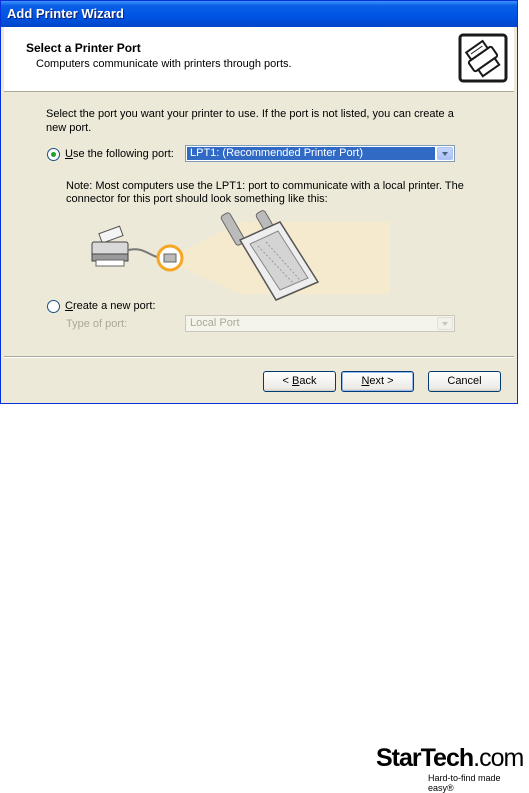 This screenshot has height=793, width=529. I want to click on port-type-select-value: Local Port, so click(215, 323).